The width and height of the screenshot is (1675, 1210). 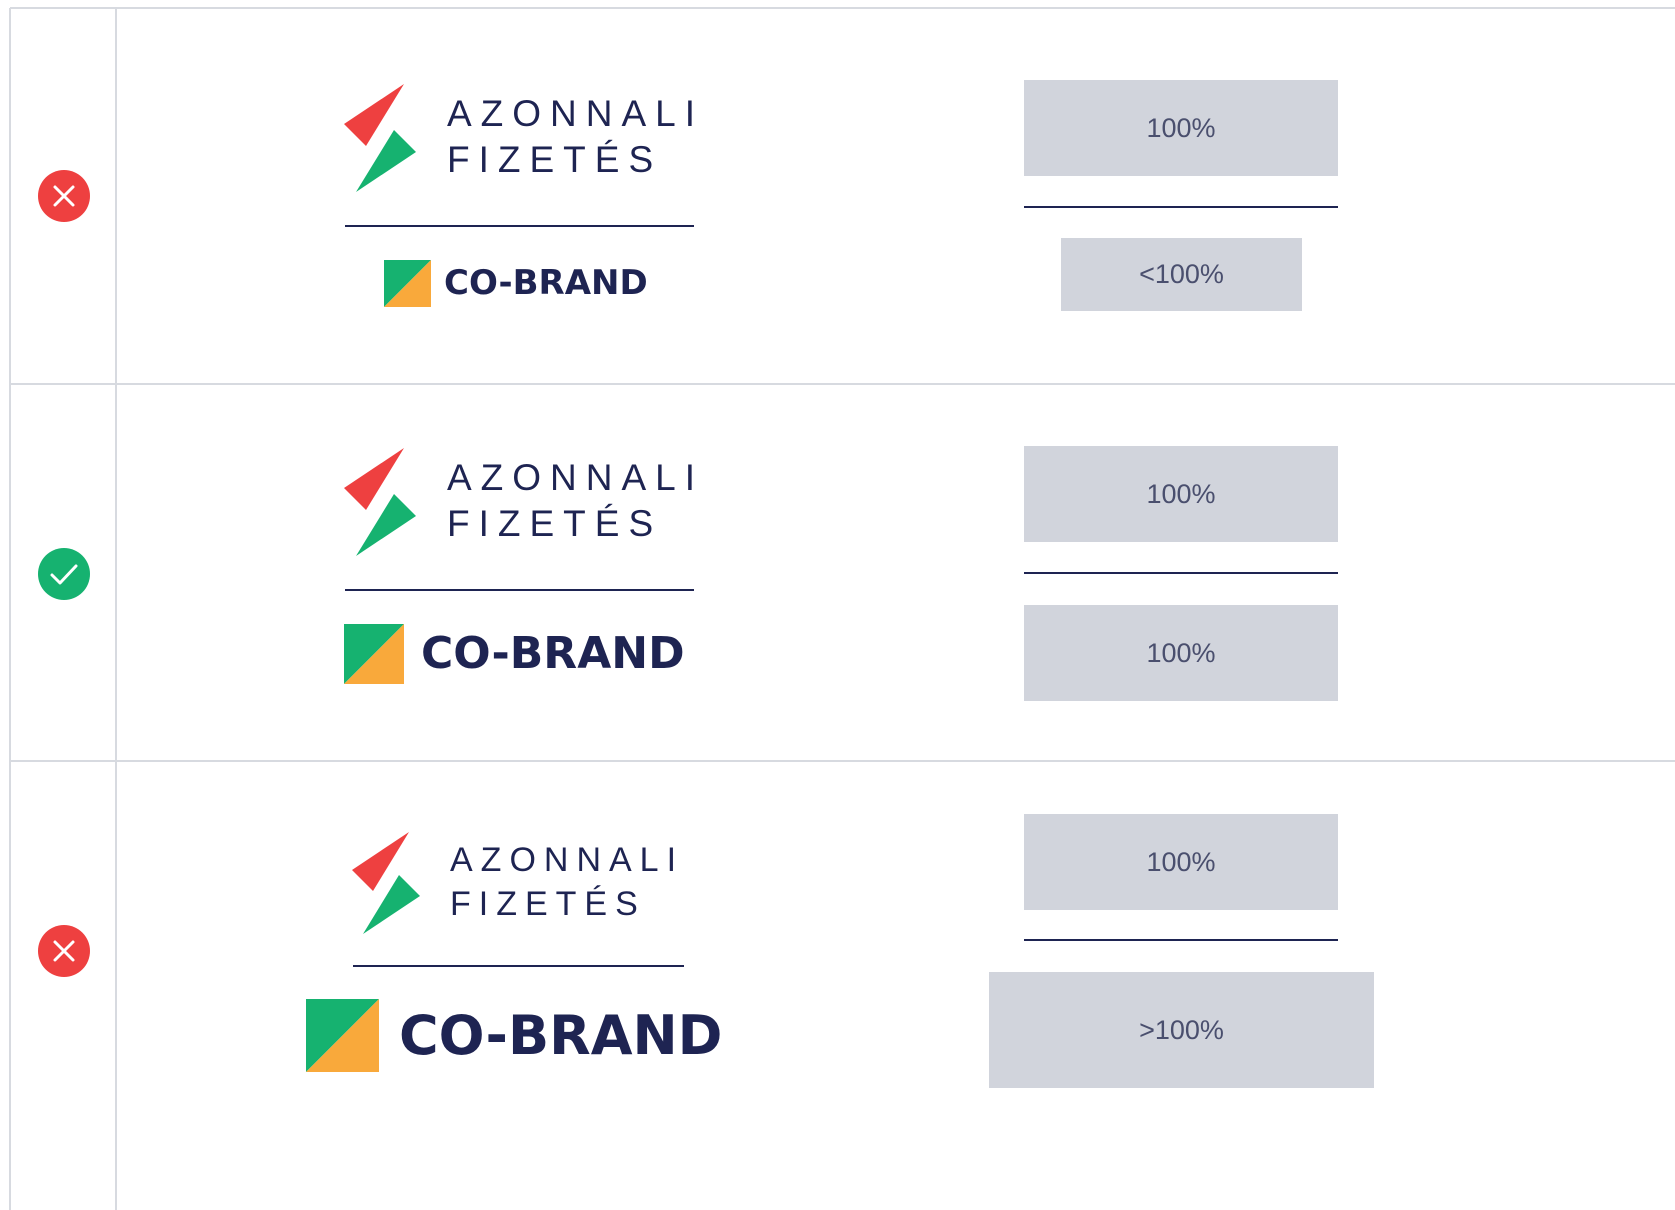 I want to click on size-box-cobrand: 100%, so click(x=1181, y=653).